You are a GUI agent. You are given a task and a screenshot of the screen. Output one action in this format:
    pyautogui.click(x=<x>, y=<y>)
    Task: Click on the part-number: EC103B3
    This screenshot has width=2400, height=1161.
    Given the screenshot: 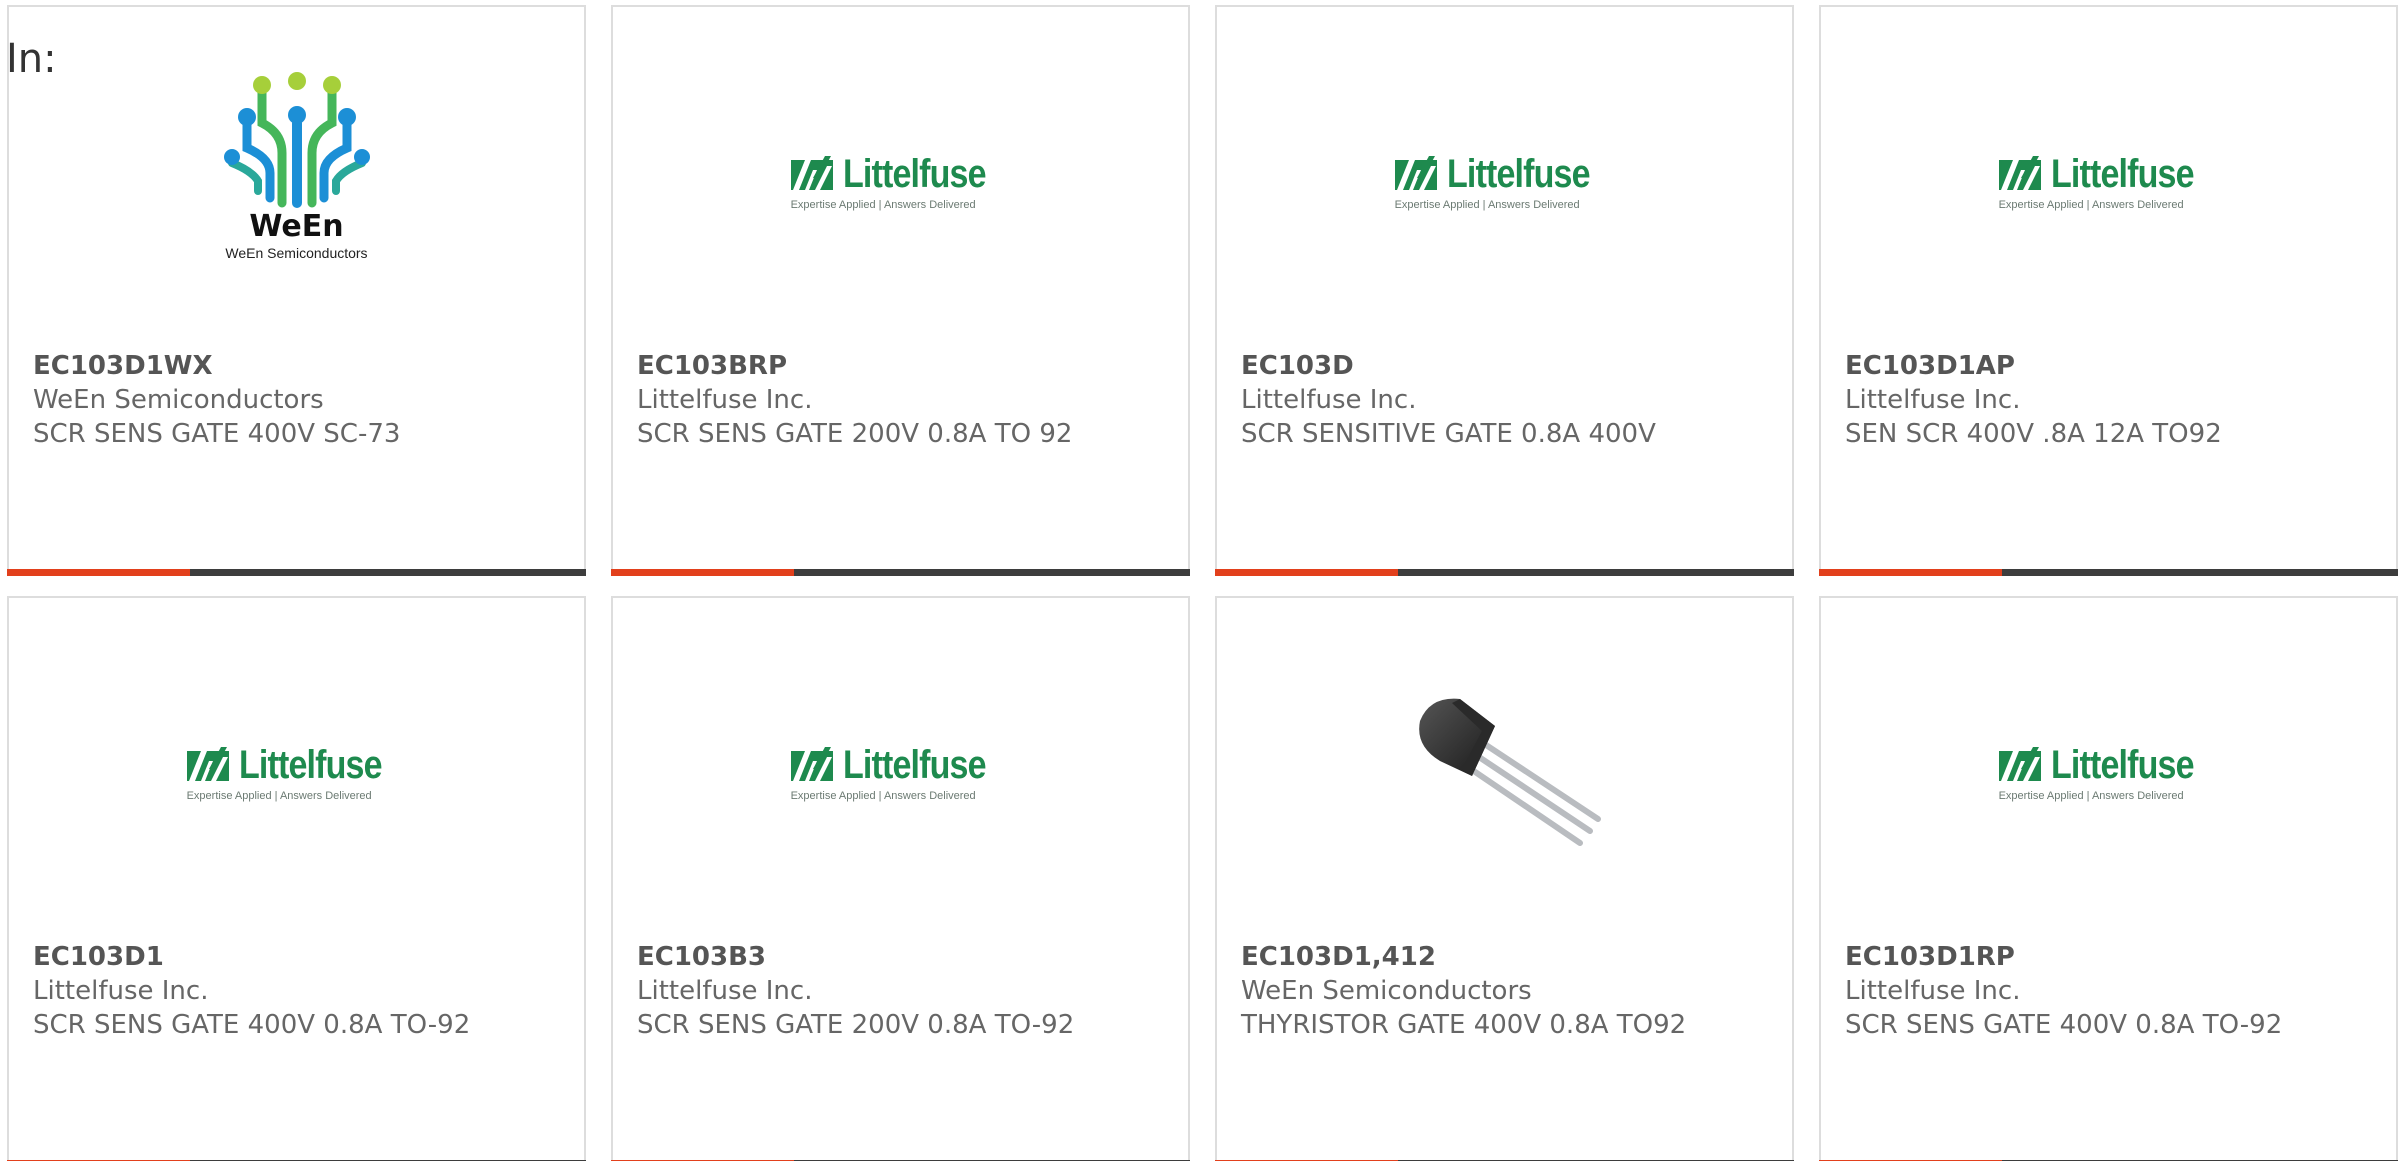 What is the action you would take?
    pyautogui.click(x=900, y=957)
    